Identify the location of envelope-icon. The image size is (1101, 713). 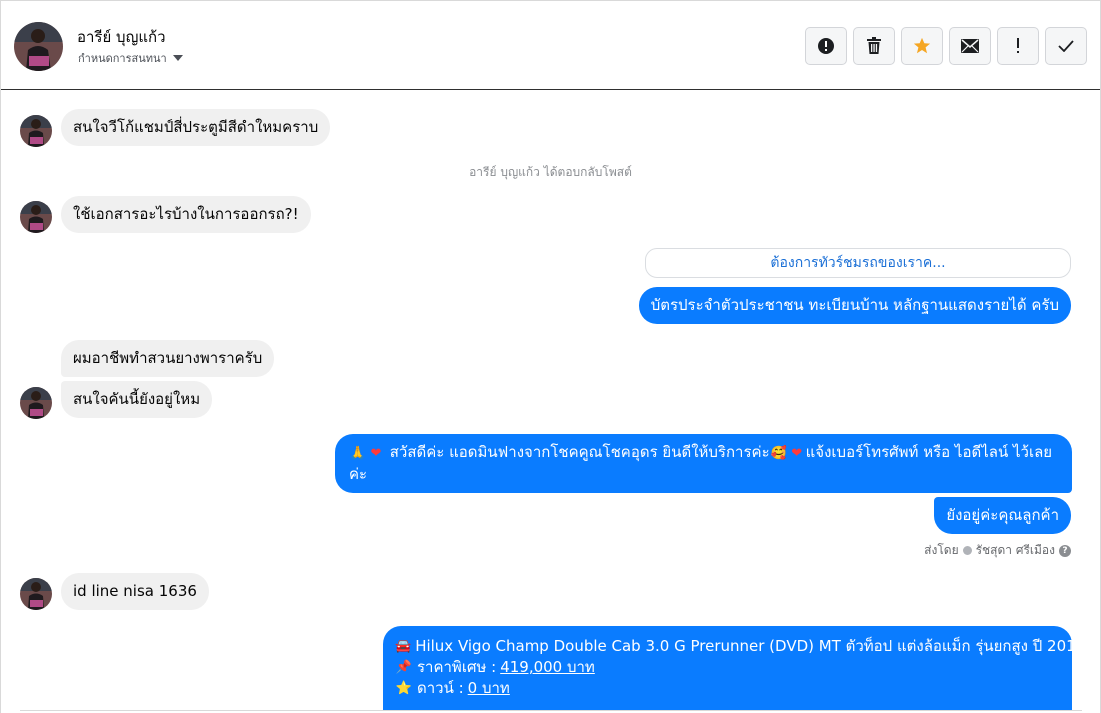
(970, 46).